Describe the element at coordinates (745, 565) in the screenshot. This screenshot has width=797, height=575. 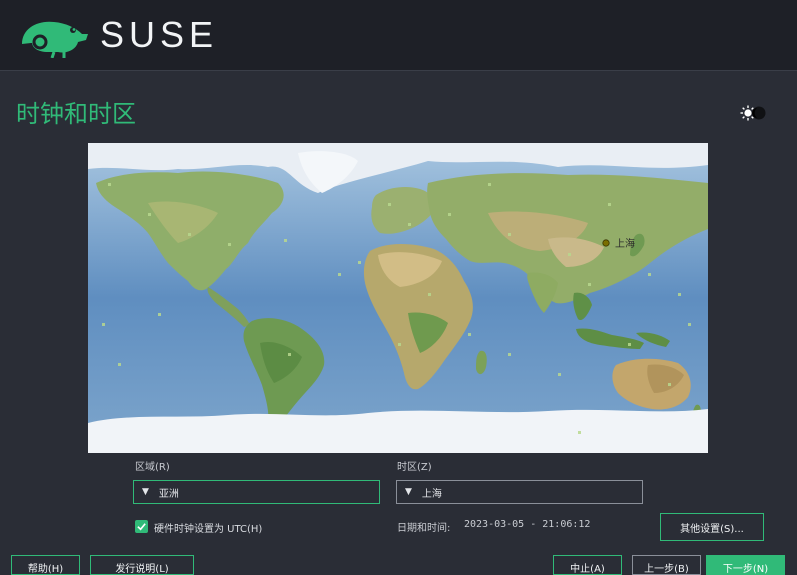
I see `next-button: 下一步(N)` at that location.